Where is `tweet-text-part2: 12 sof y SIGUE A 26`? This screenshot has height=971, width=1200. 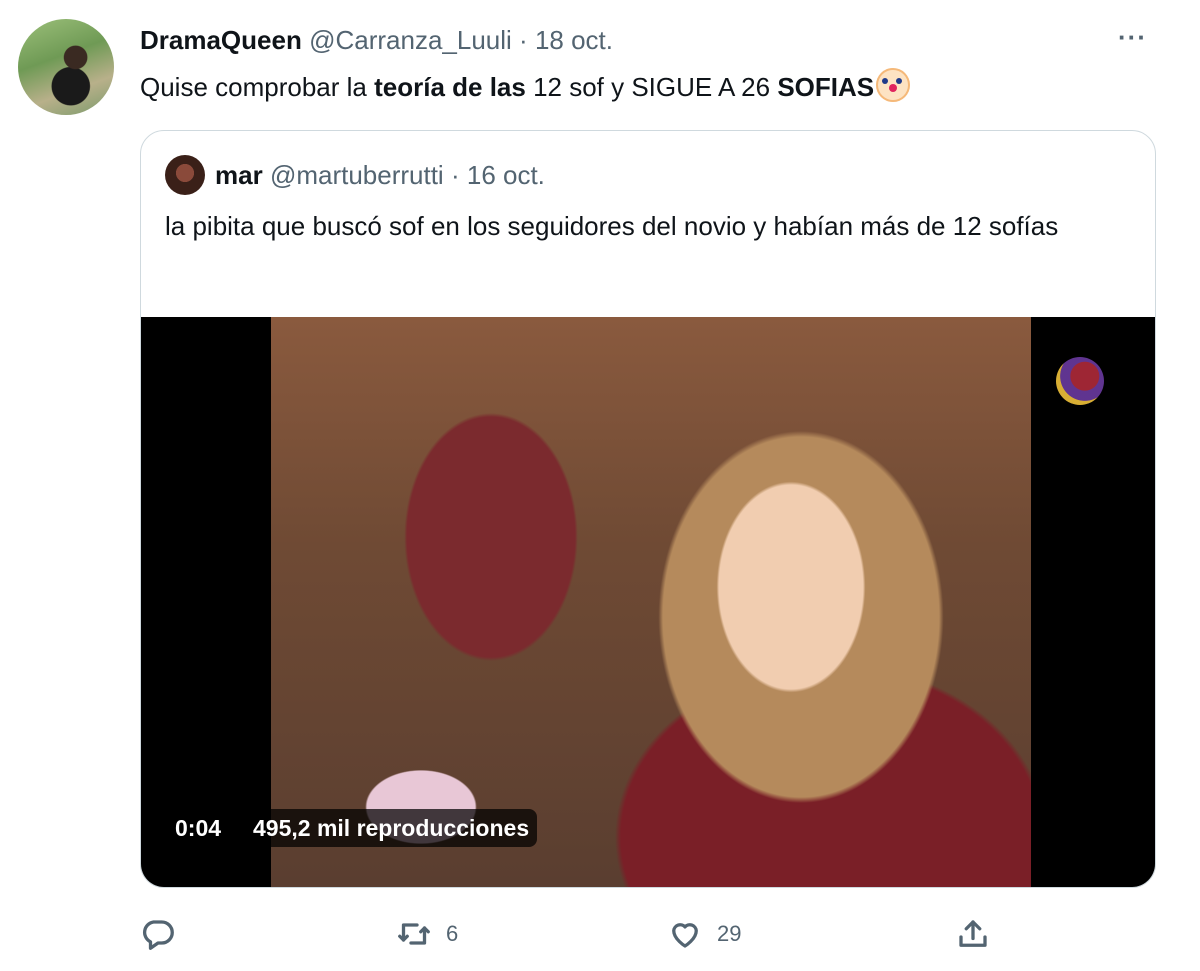
tweet-text-part2: 12 sof y SIGUE A 26 is located at coordinates (651, 87).